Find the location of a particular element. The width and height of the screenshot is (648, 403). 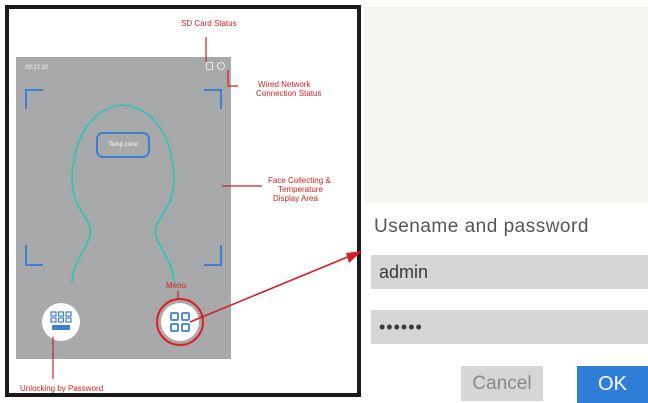

menu-annotation: Menu is located at coordinates (176, 285).